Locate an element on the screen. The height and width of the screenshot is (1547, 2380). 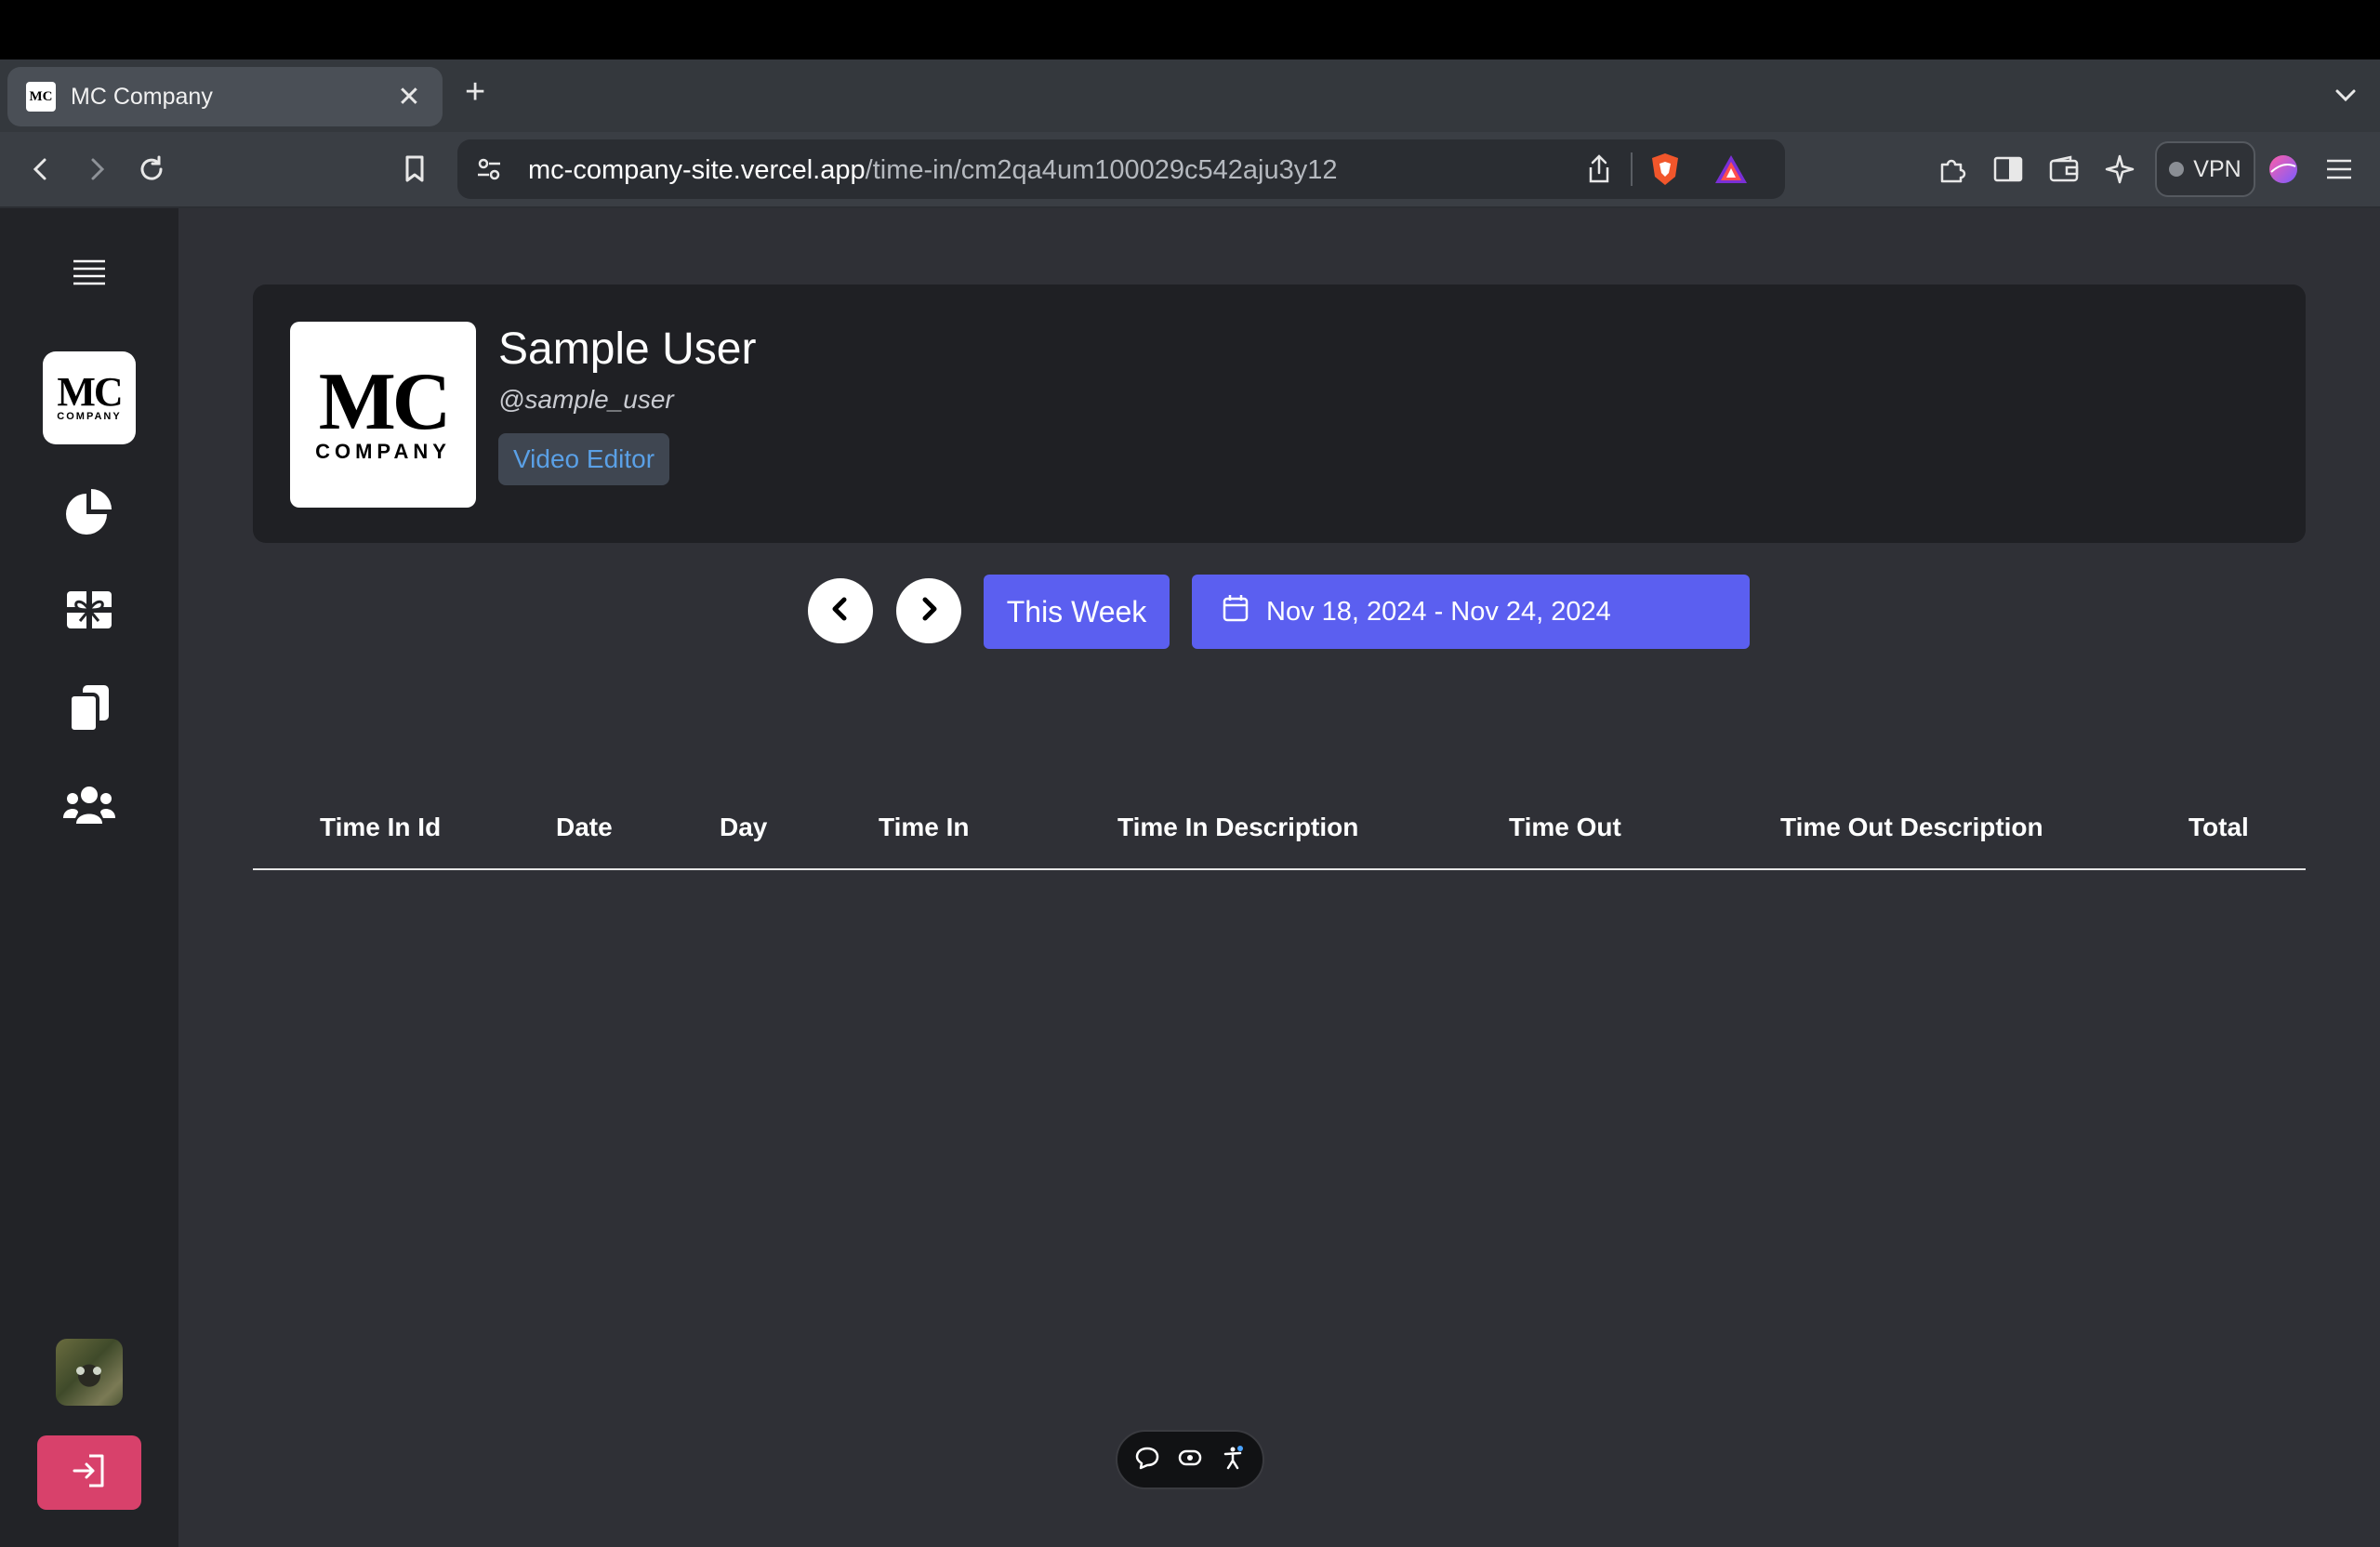
tab-favicon: MC is located at coordinates (41, 97).